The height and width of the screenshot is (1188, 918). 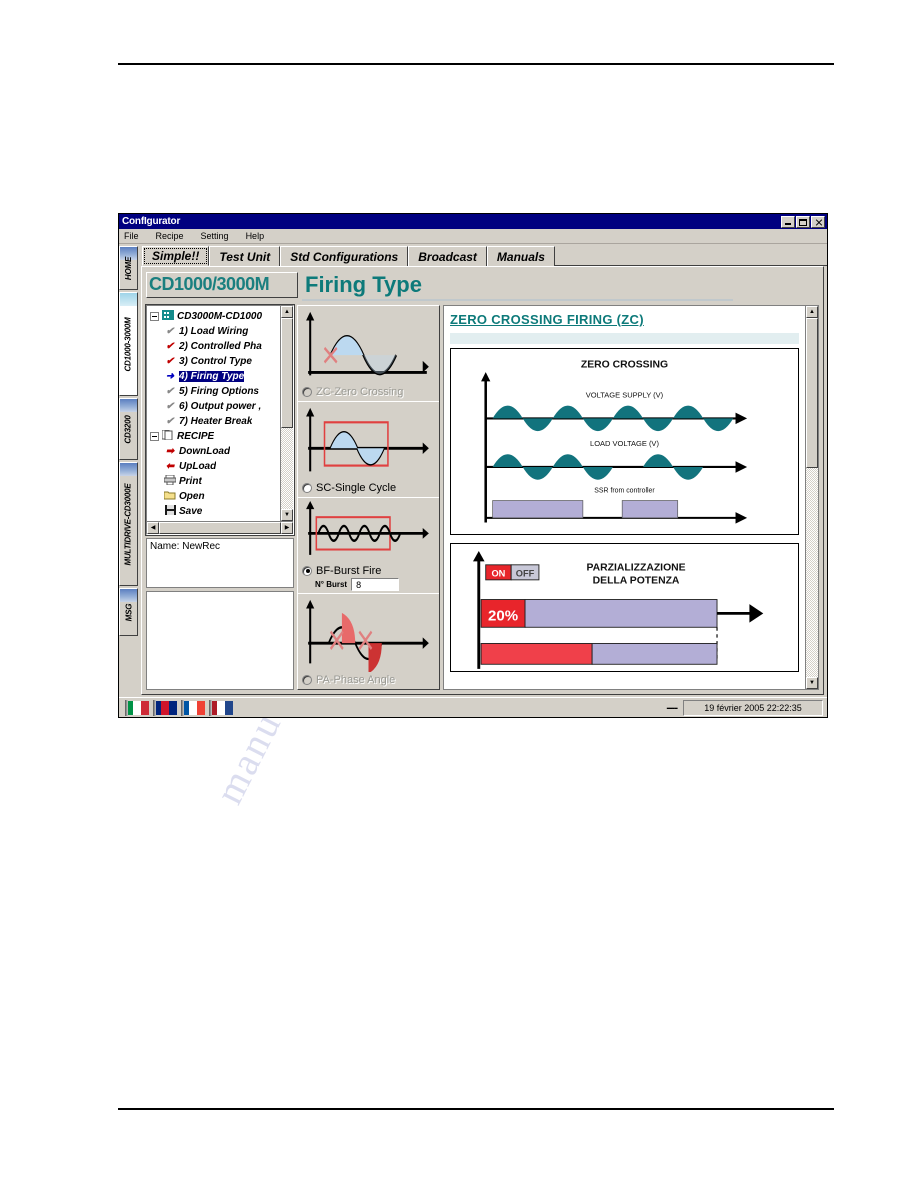 What do you see at coordinates (215, 316) in the screenshot?
I see `tree-root-node: CD3000M-CD1000` at bounding box center [215, 316].